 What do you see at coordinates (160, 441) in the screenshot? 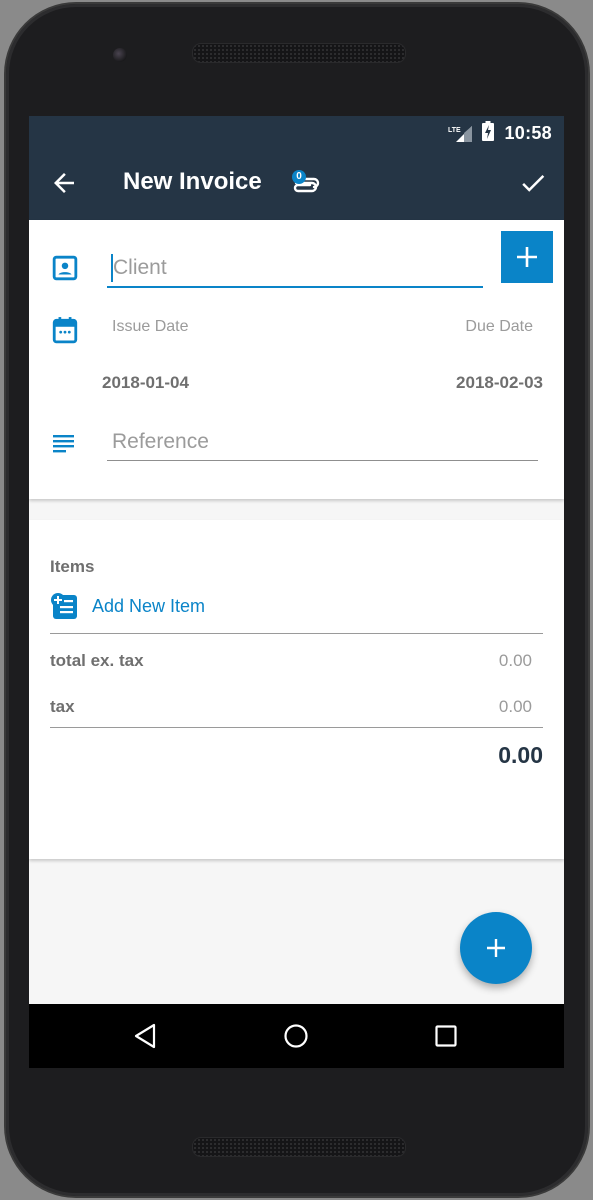
I see `reference-placeholder: Reference` at bounding box center [160, 441].